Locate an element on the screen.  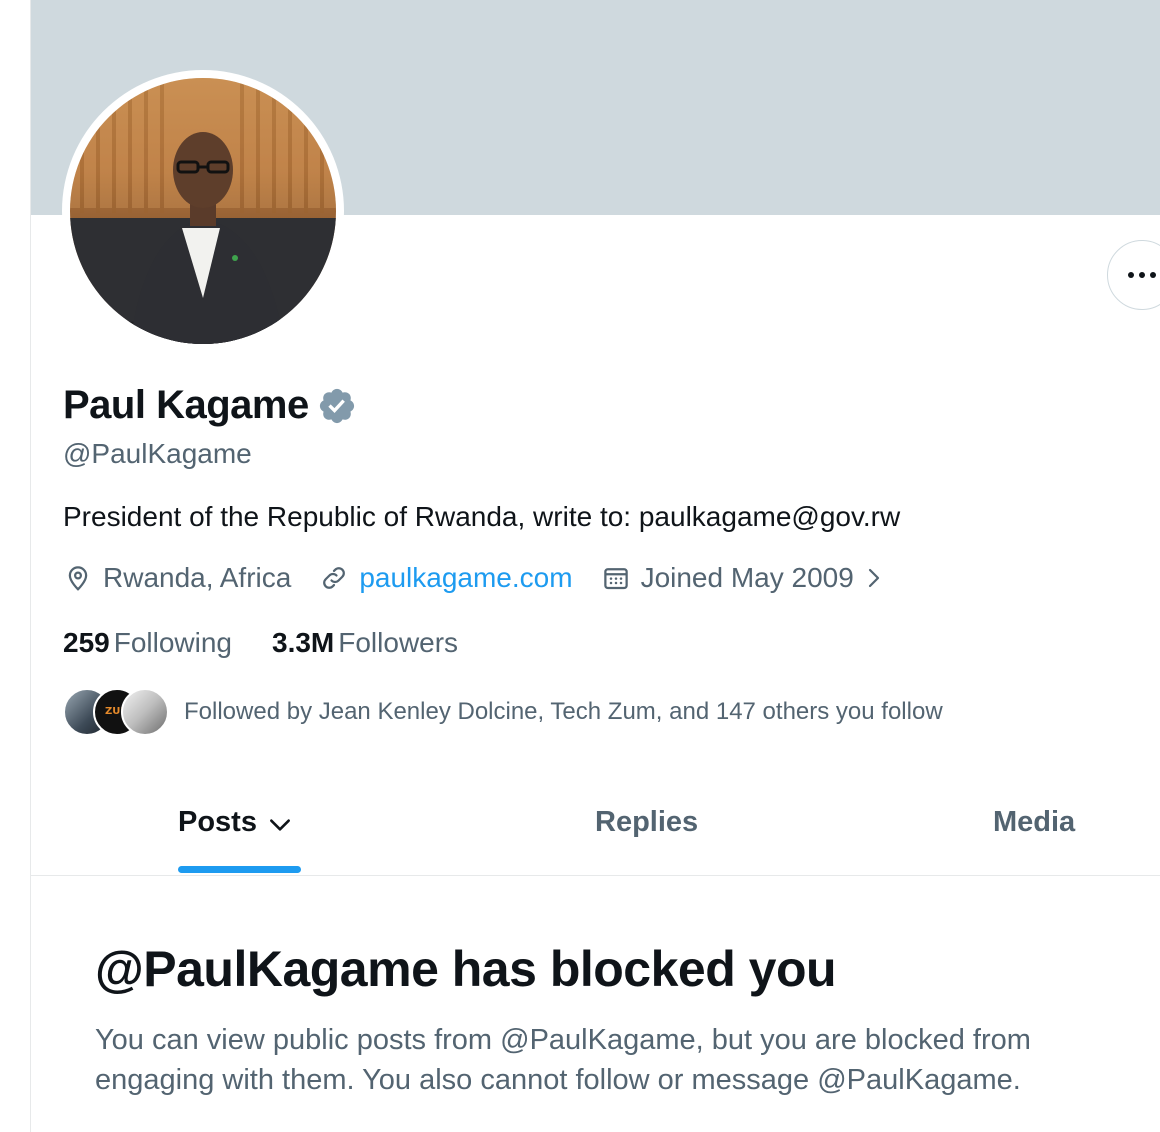
followed-by-avatars: ZUM is located at coordinates (116, 712).